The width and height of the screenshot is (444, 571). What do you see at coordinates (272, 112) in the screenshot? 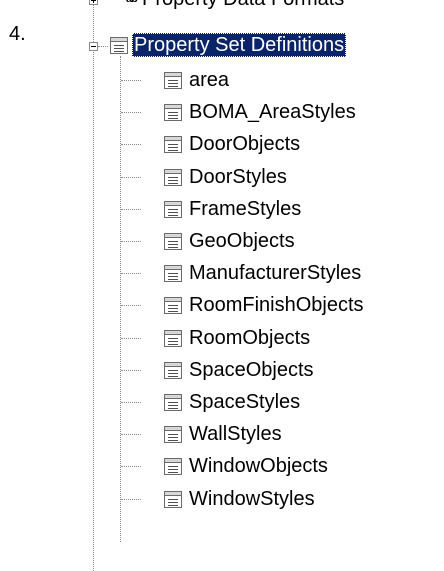
I see `tree-node-item: BOMA_AreaStyles` at bounding box center [272, 112].